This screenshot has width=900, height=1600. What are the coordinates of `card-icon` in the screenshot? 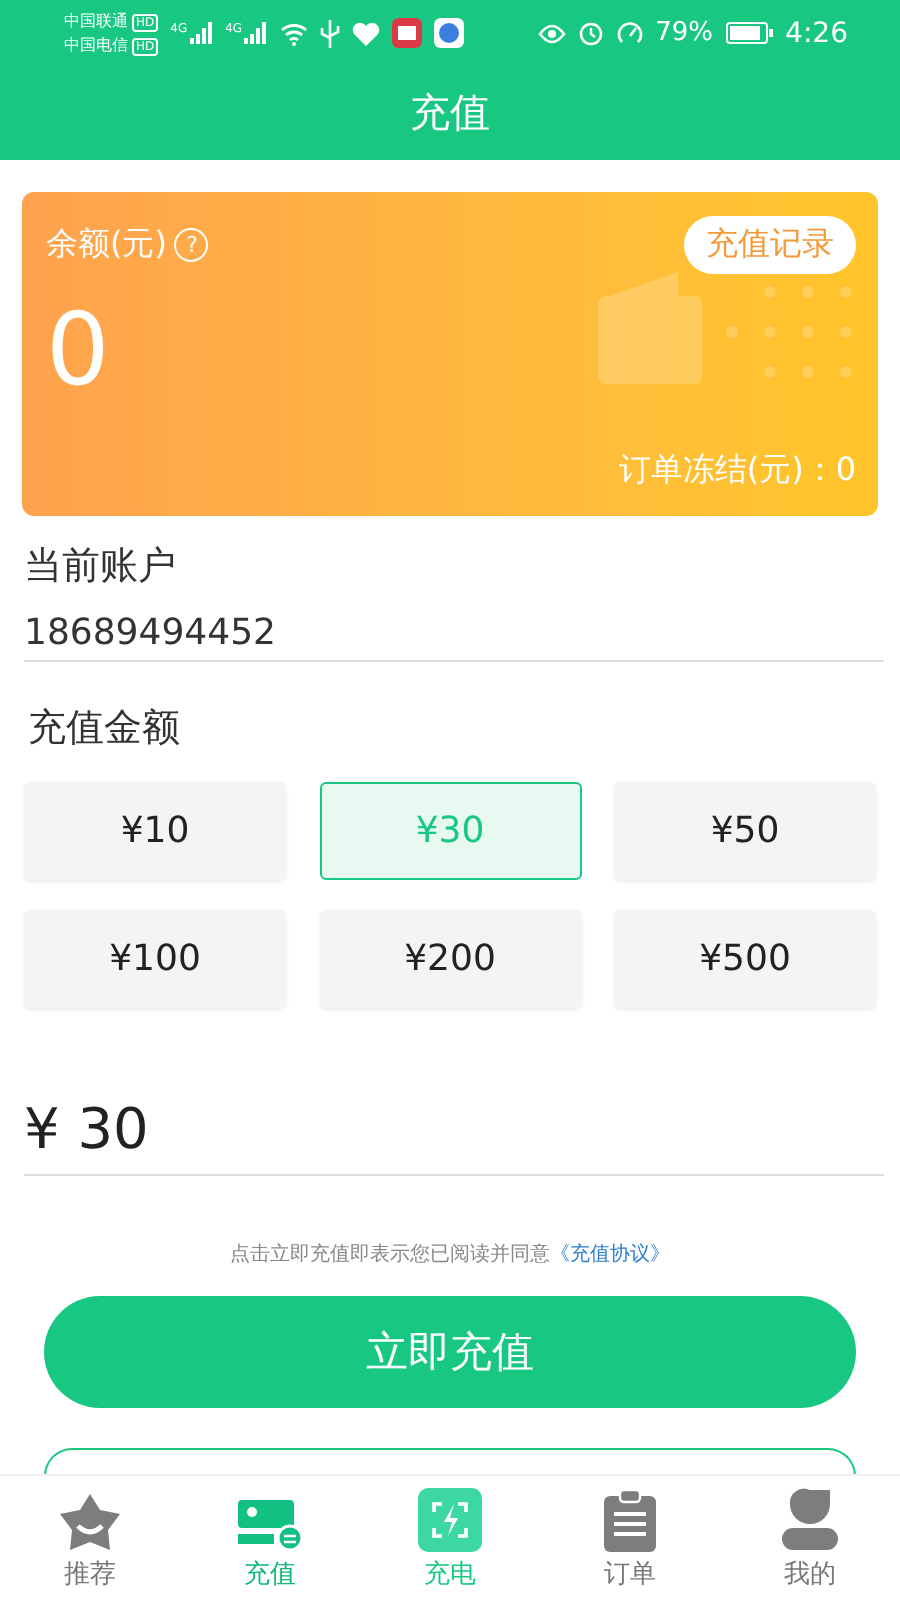 It's located at (270, 1524).